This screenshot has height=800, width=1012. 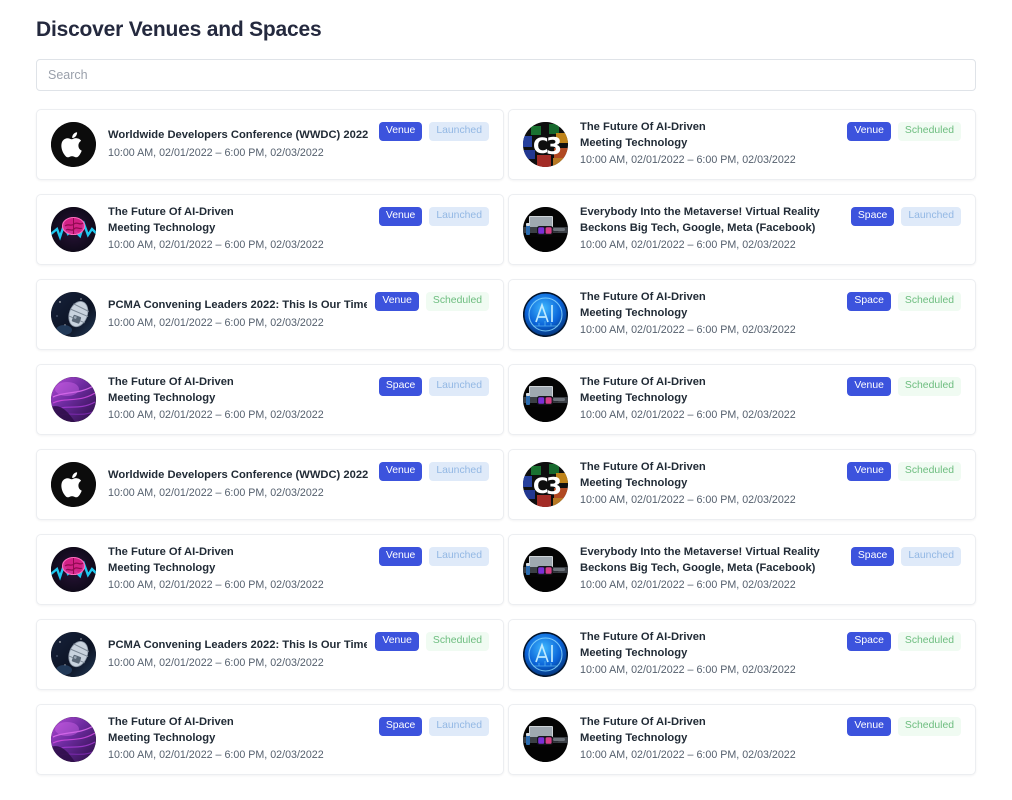 I want to click on search-input, so click(x=506, y=75).